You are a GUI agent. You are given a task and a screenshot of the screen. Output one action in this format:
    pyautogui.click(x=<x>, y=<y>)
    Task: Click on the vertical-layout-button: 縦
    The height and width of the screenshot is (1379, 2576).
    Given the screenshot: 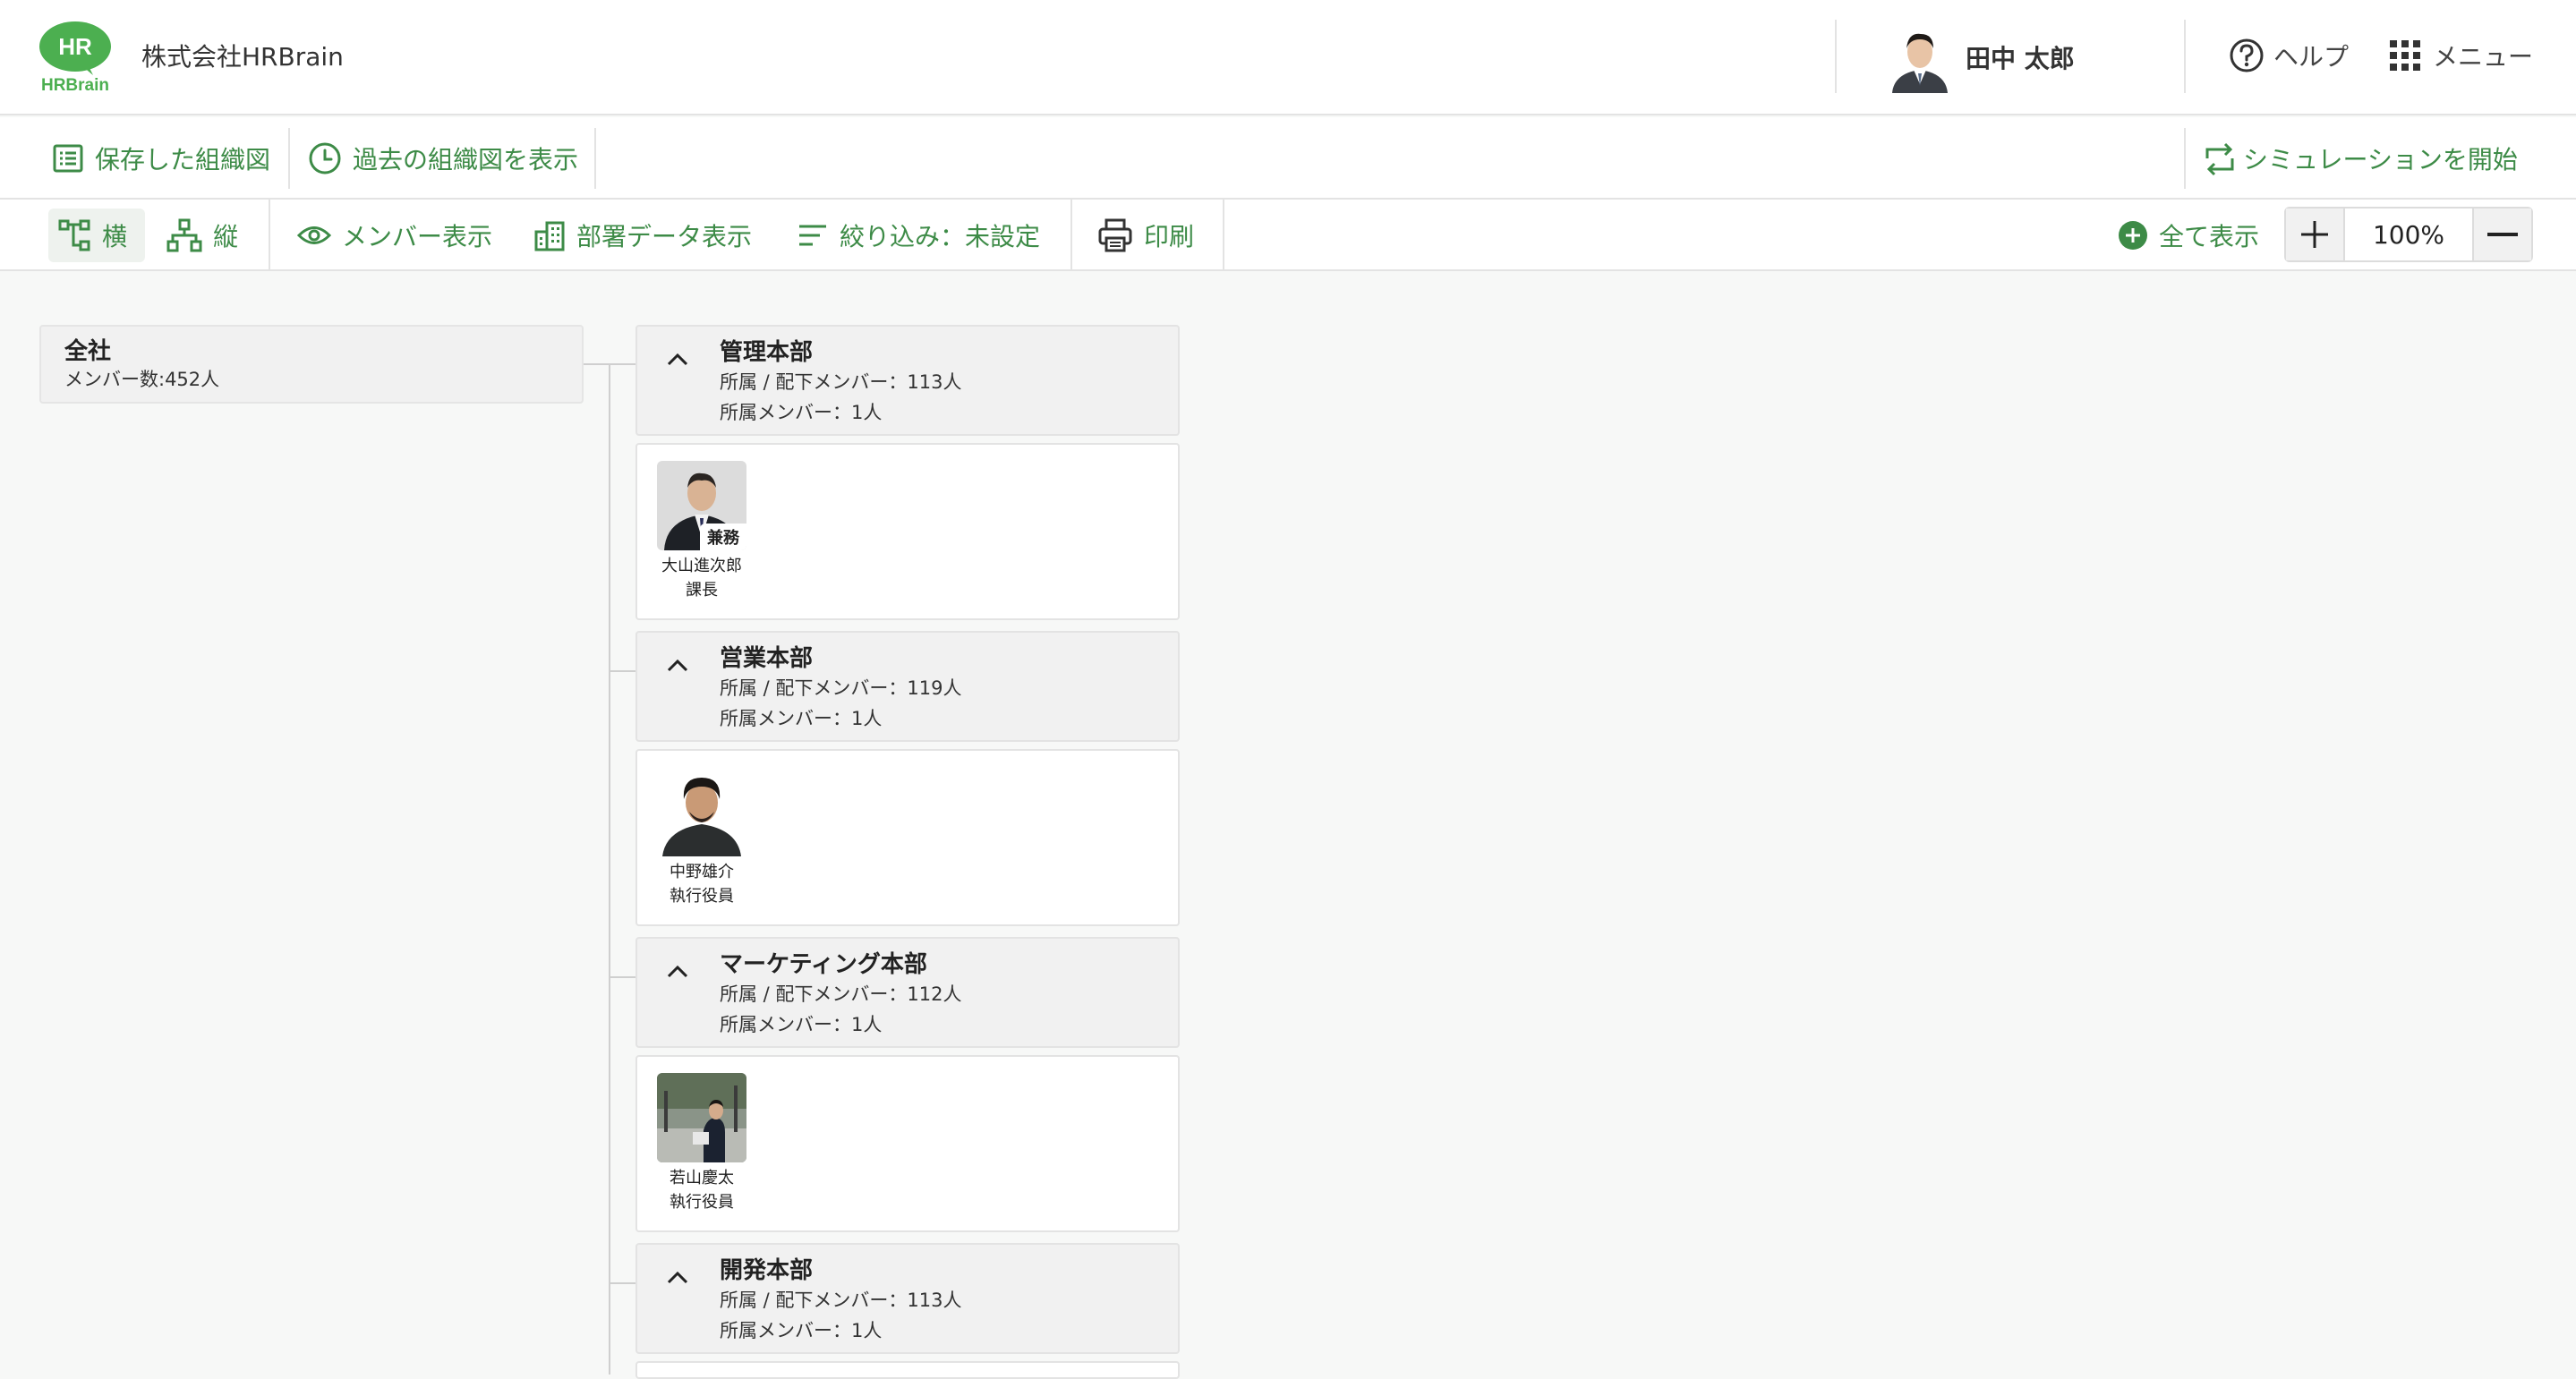 What is the action you would take?
    pyautogui.click(x=202, y=235)
    